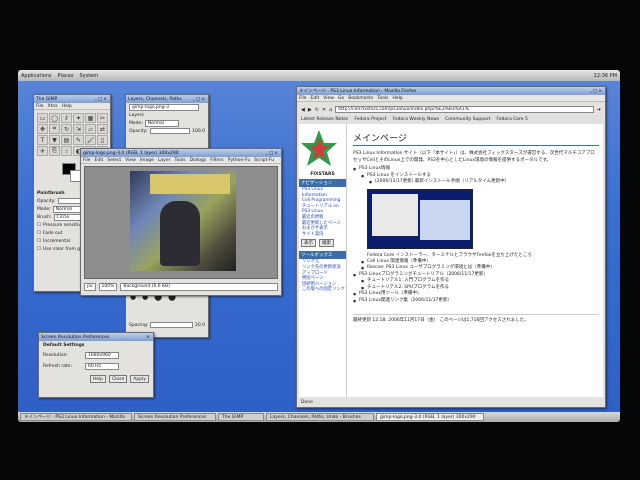 Image resolution: width=640 pixels, height=480 pixels. I want to click on image-select-row: gimp-logo.png-3, so click(167, 107).